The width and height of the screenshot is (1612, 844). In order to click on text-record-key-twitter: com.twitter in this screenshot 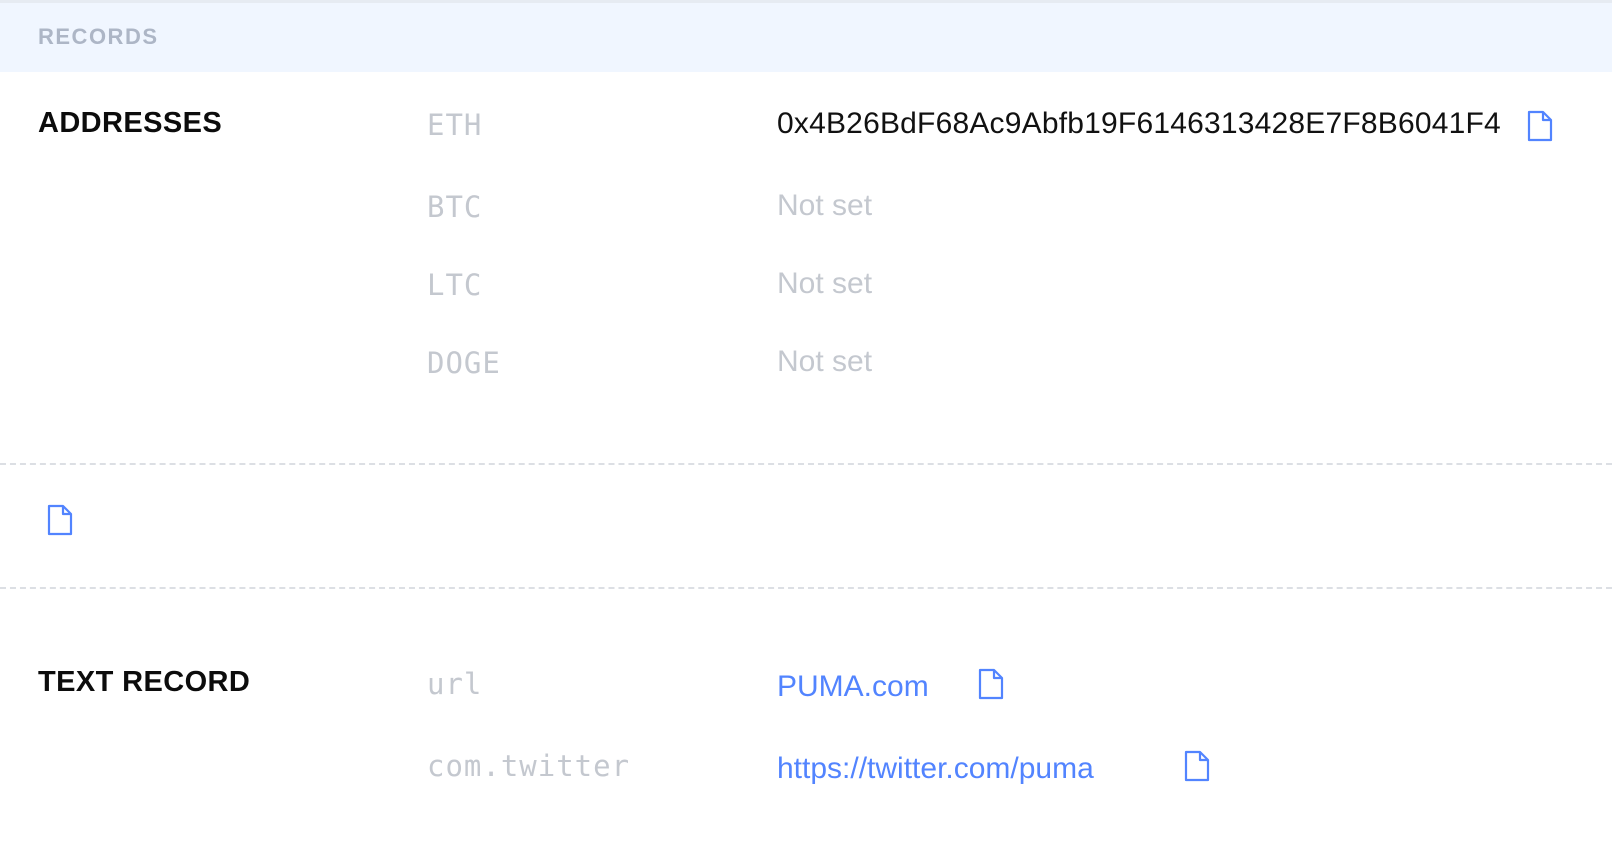, I will do `click(529, 766)`.